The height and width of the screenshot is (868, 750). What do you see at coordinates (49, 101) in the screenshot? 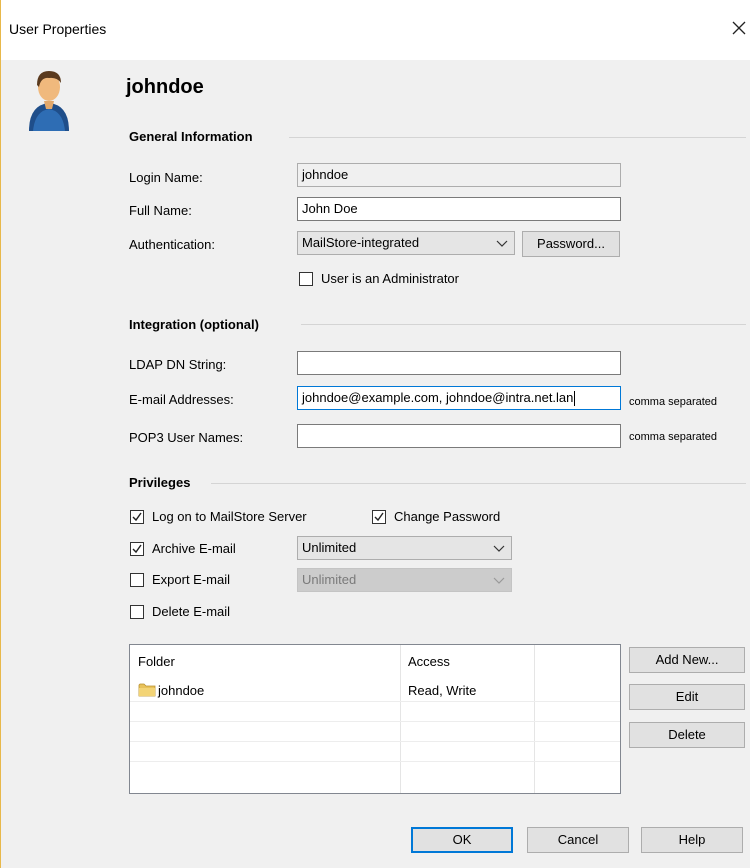
I see `user-avatar-icon` at bounding box center [49, 101].